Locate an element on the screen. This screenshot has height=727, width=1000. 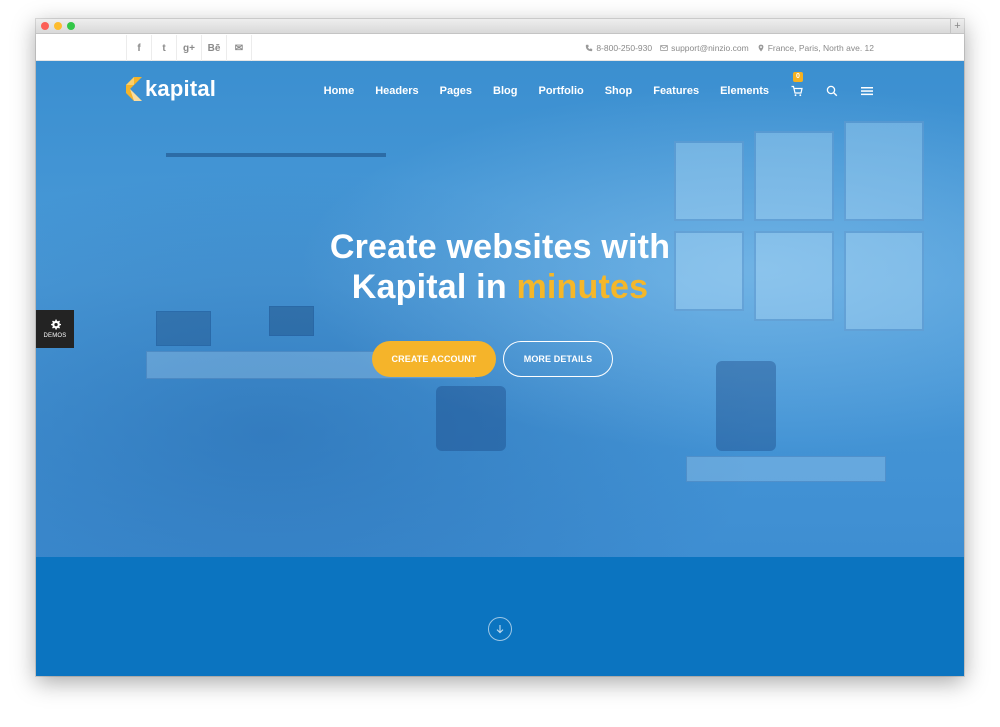
email-item: support@ninzio.com is located at coordinates (704, 48).